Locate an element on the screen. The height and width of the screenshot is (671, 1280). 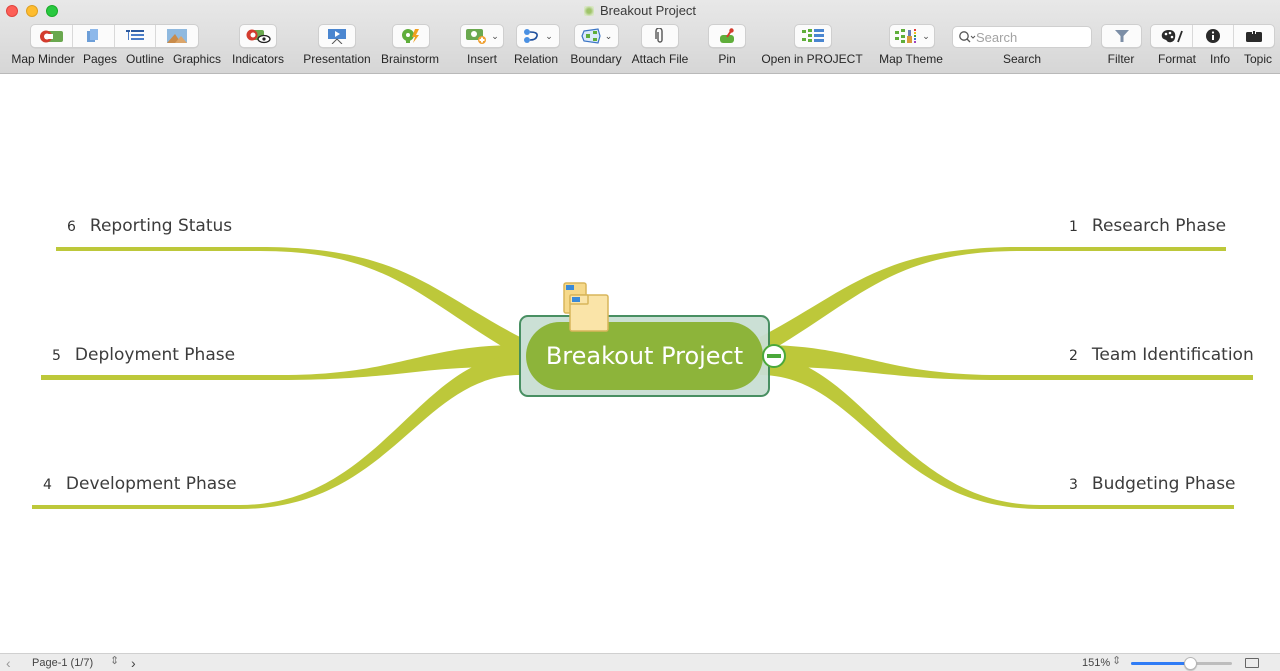
info-button is located at coordinates (1213, 36).